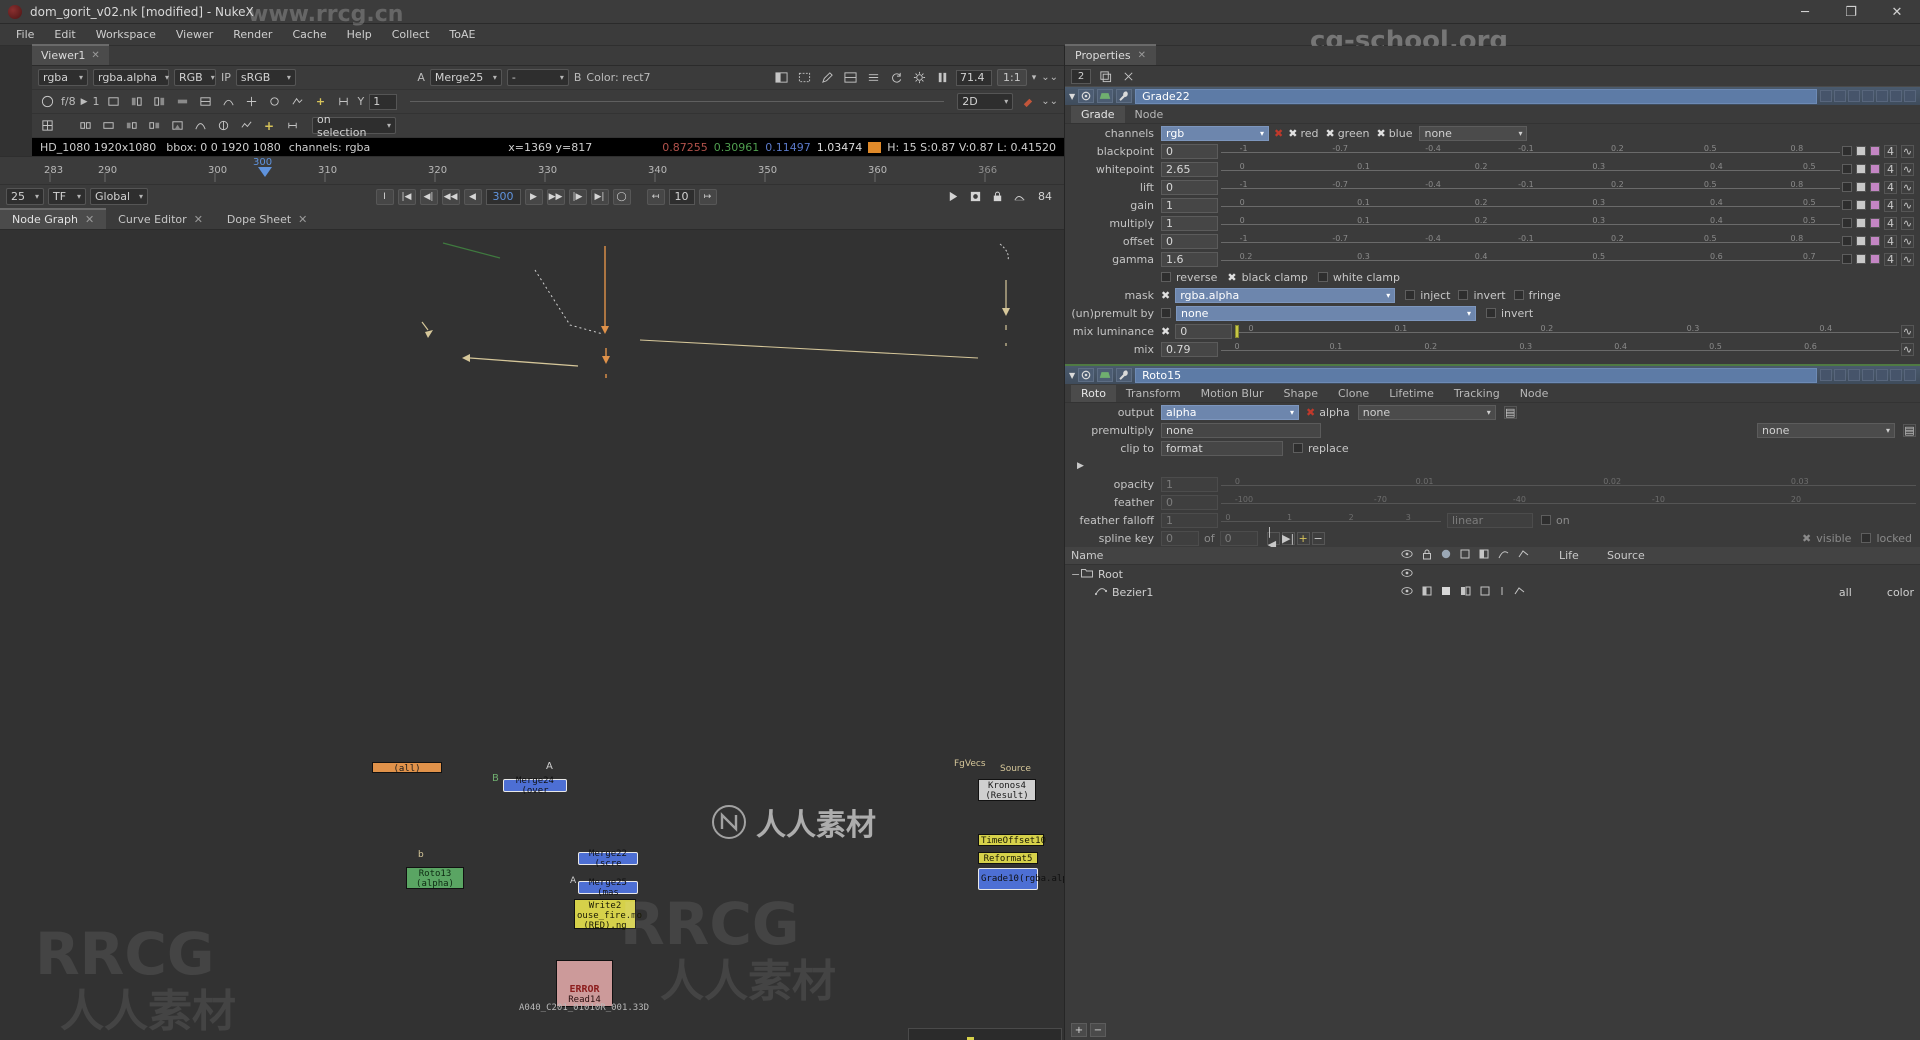  What do you see at coordinates (1907, 331) in the screenshot?
I see `mix-luminance-curve-icon: ∿` at bounding box center [1907, 331].